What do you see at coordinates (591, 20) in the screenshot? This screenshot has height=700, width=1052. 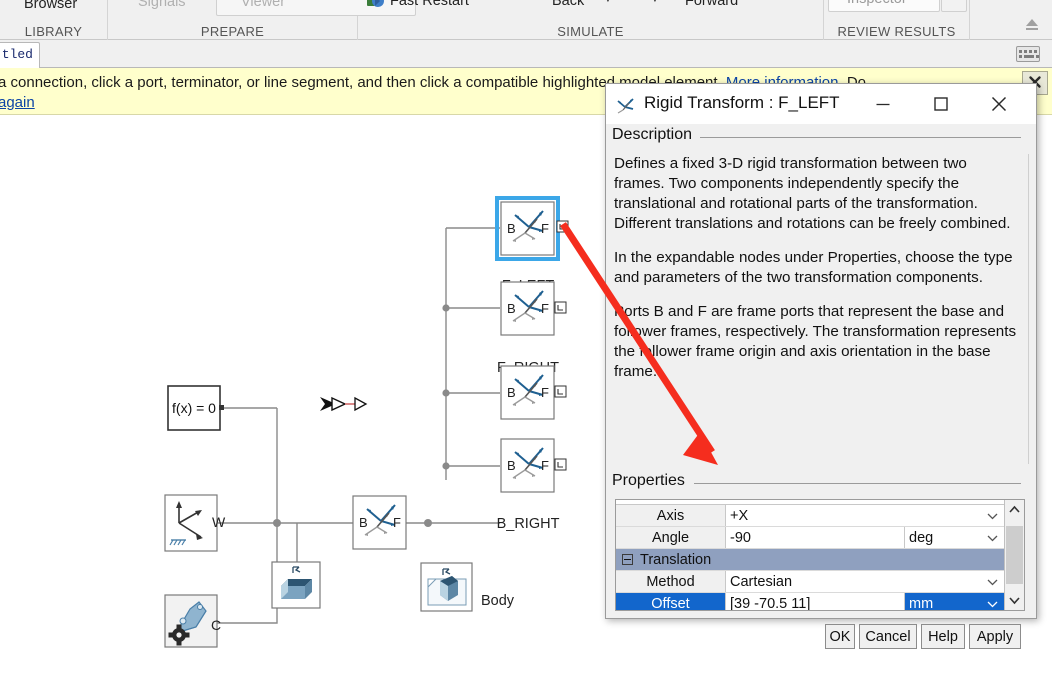 I see `ribbon-group-simulate: Fast Restart Back ▼ ▼ Forward SIMULATE` at bounding box center [591, 20].